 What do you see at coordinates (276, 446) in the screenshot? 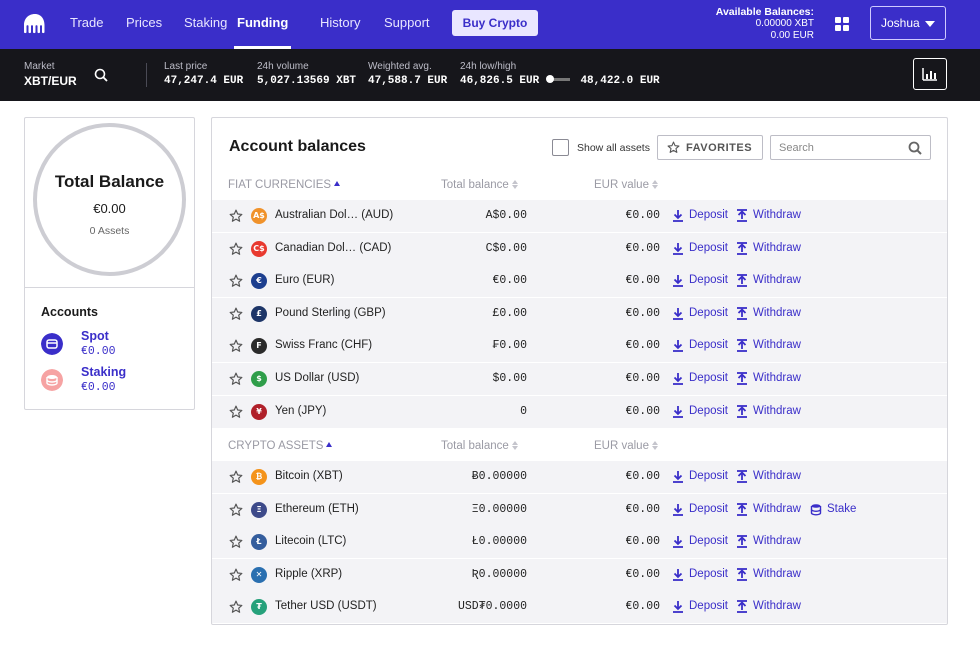
I see `crypto-title: CRYPTO ASSETS` at bounding box center [276, 446].